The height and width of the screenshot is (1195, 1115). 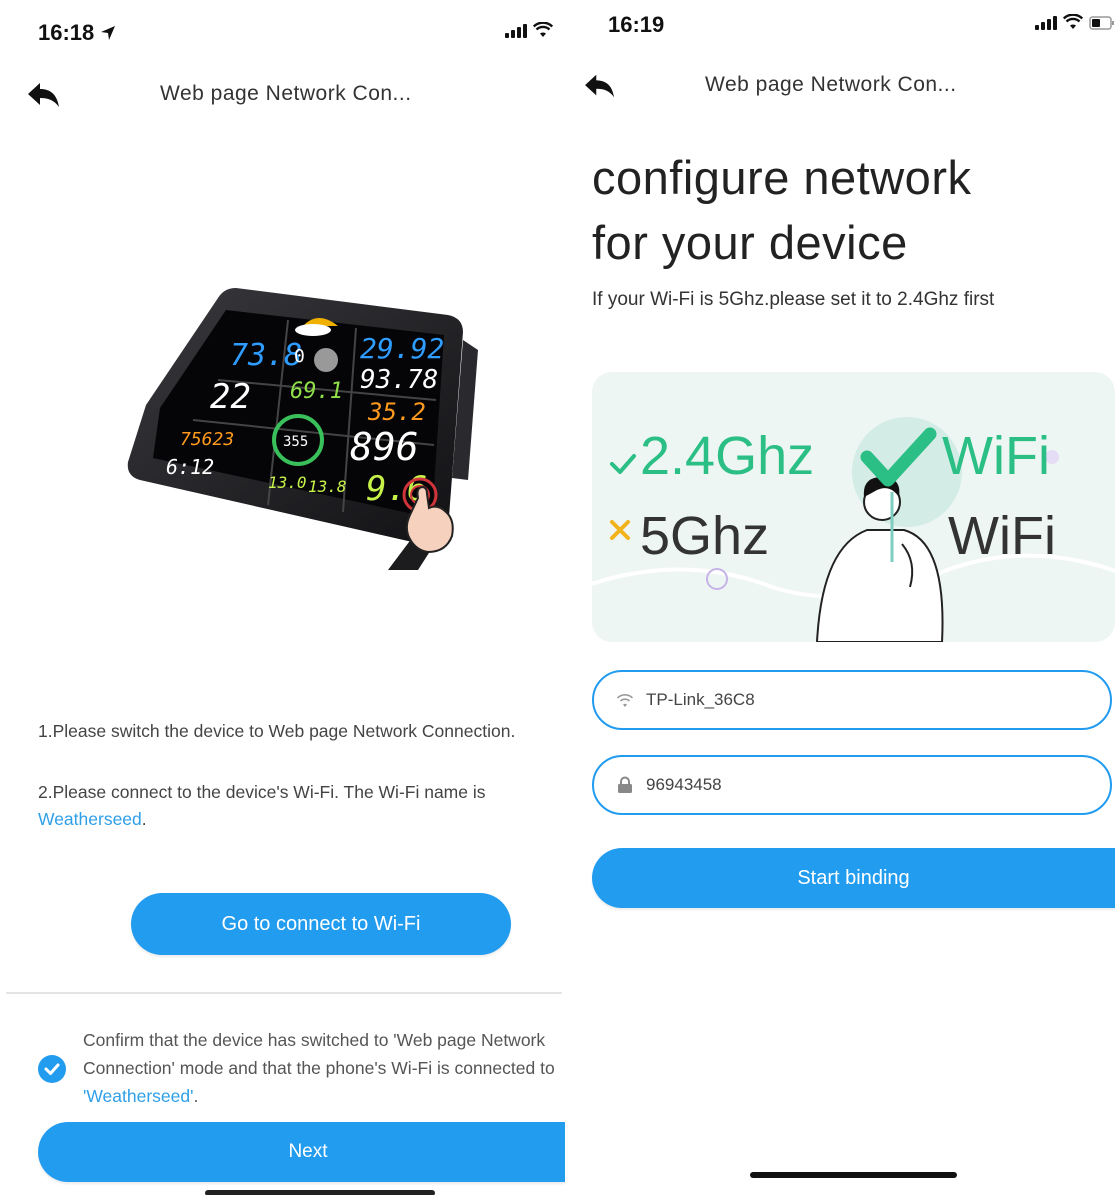 I want to click on page-title-line-2: for your device, so click(x=750, y=242).